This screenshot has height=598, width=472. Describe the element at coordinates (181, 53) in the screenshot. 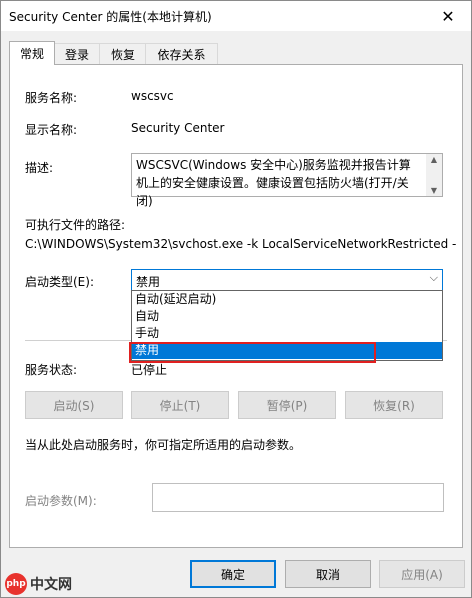

I see `tab-dependencies: 依存关系` at that location.